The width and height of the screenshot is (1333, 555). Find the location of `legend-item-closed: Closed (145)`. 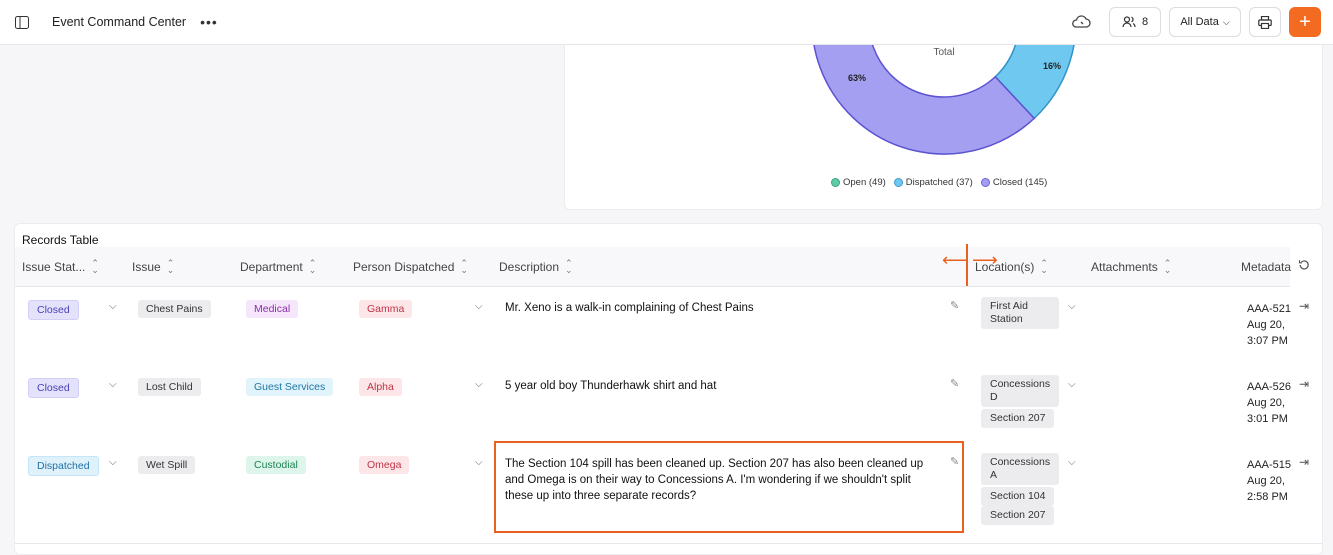

legend-item-closed: Closed (145) is located at coordinates (1014, 182).